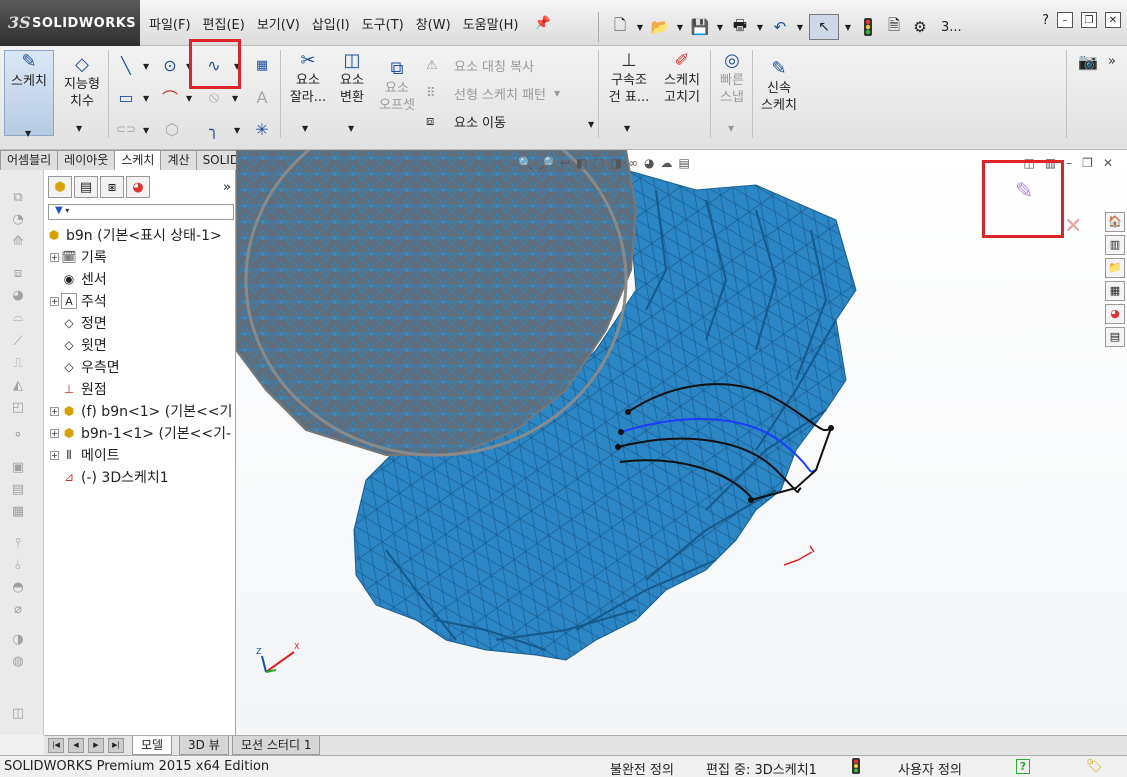  I want to click on display-manager-tab-icon: ◕, so click(138, 187).